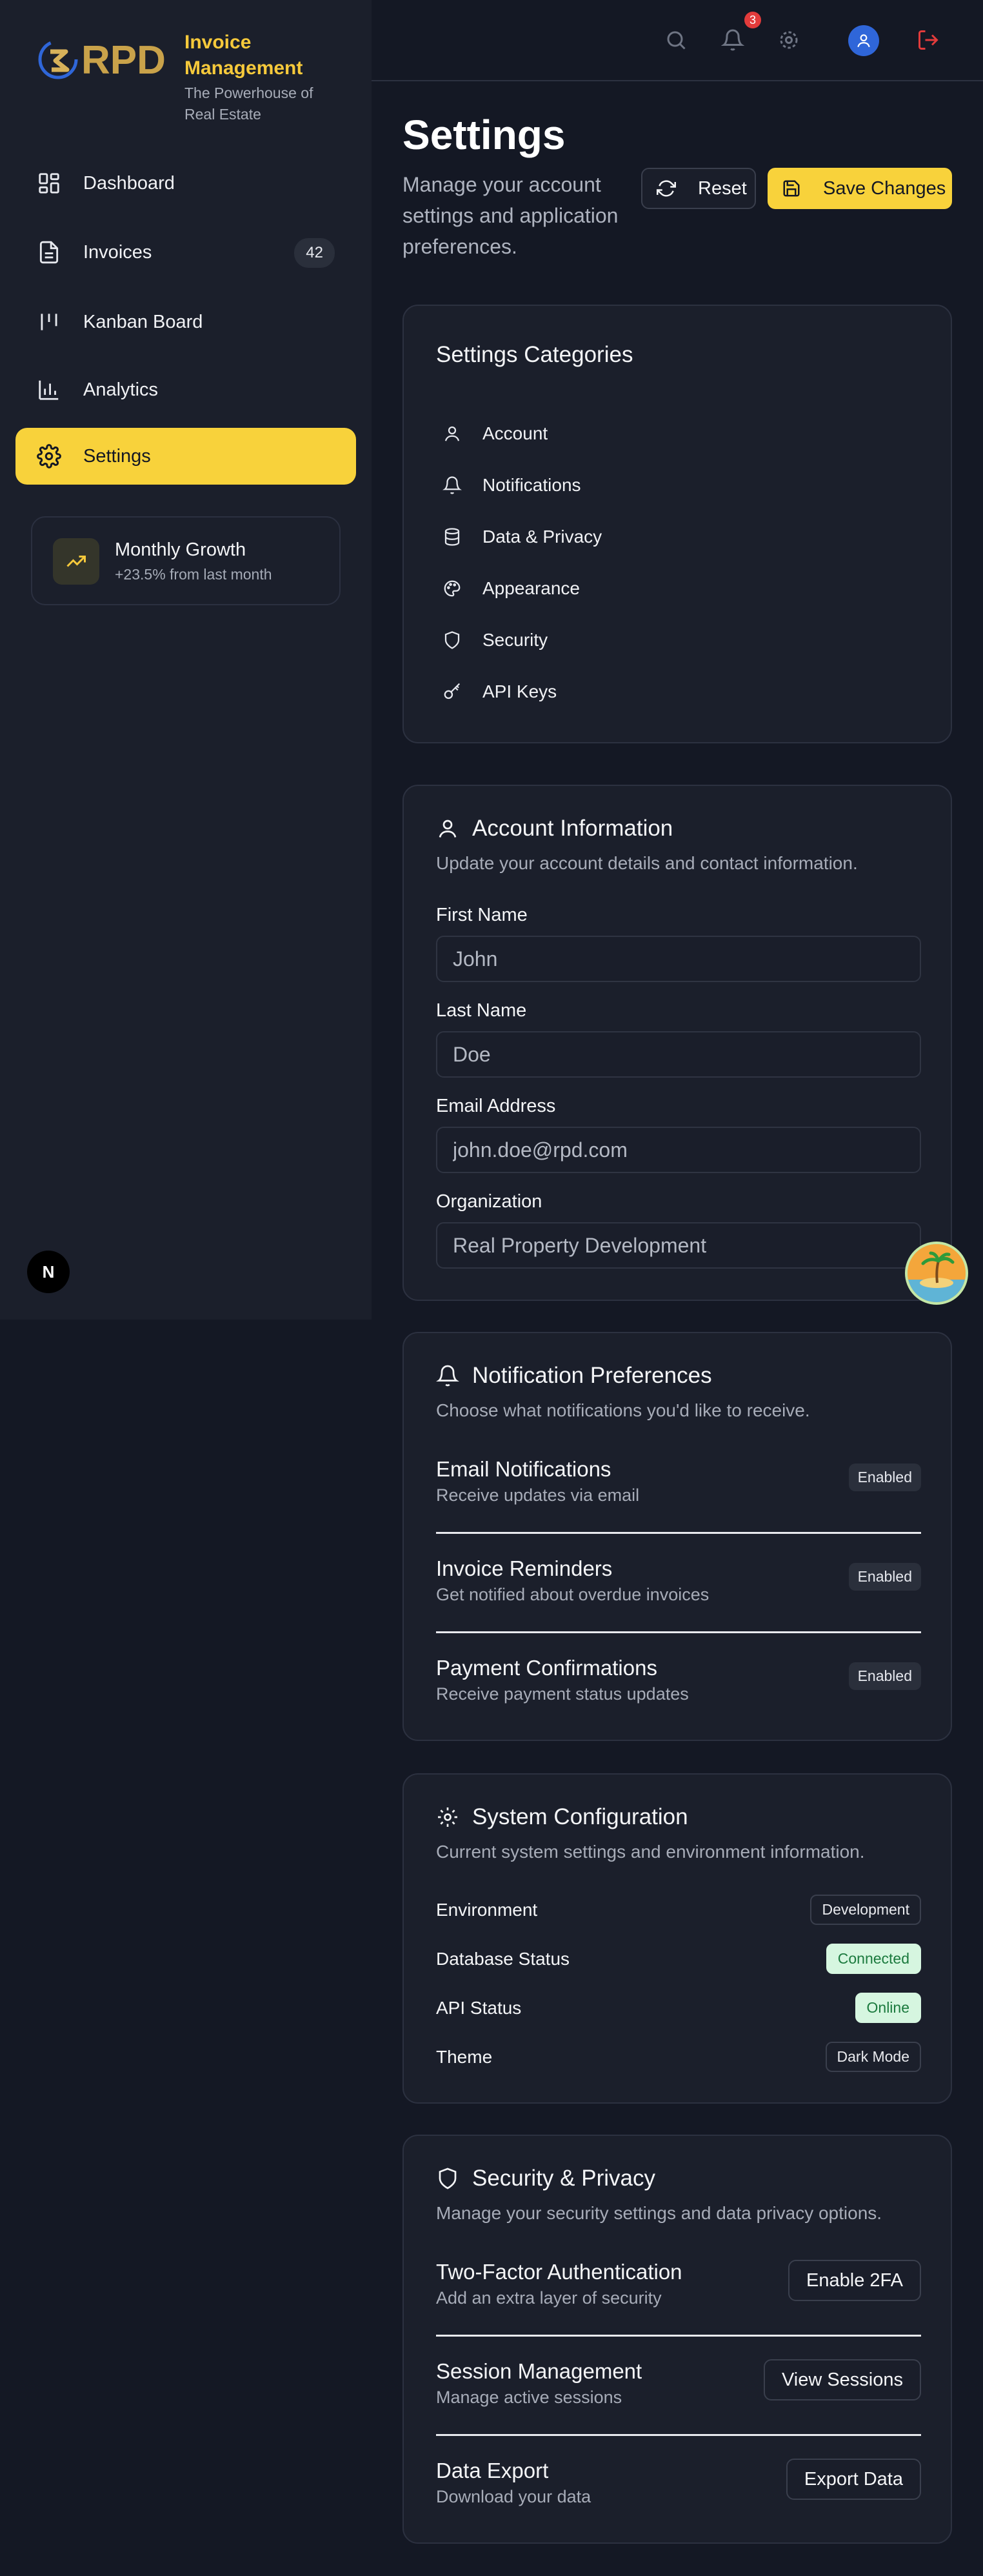  I want to click on system-row-theme: Theme Dark Mode, so click(678, 2057).